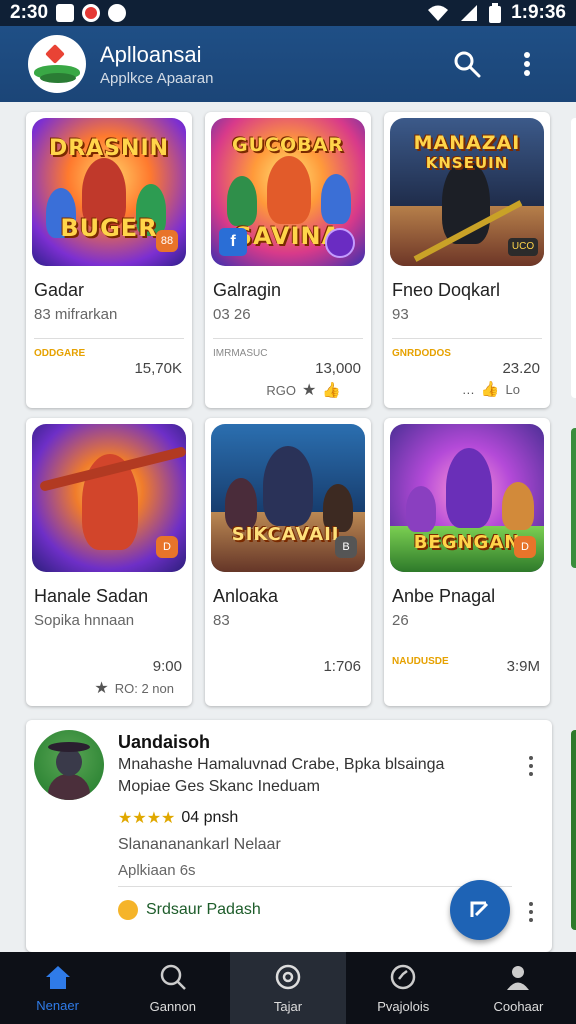 The width and height of the screenshot is (576, 1024). I want to click on app-value: 23.20, so click(521, 368).